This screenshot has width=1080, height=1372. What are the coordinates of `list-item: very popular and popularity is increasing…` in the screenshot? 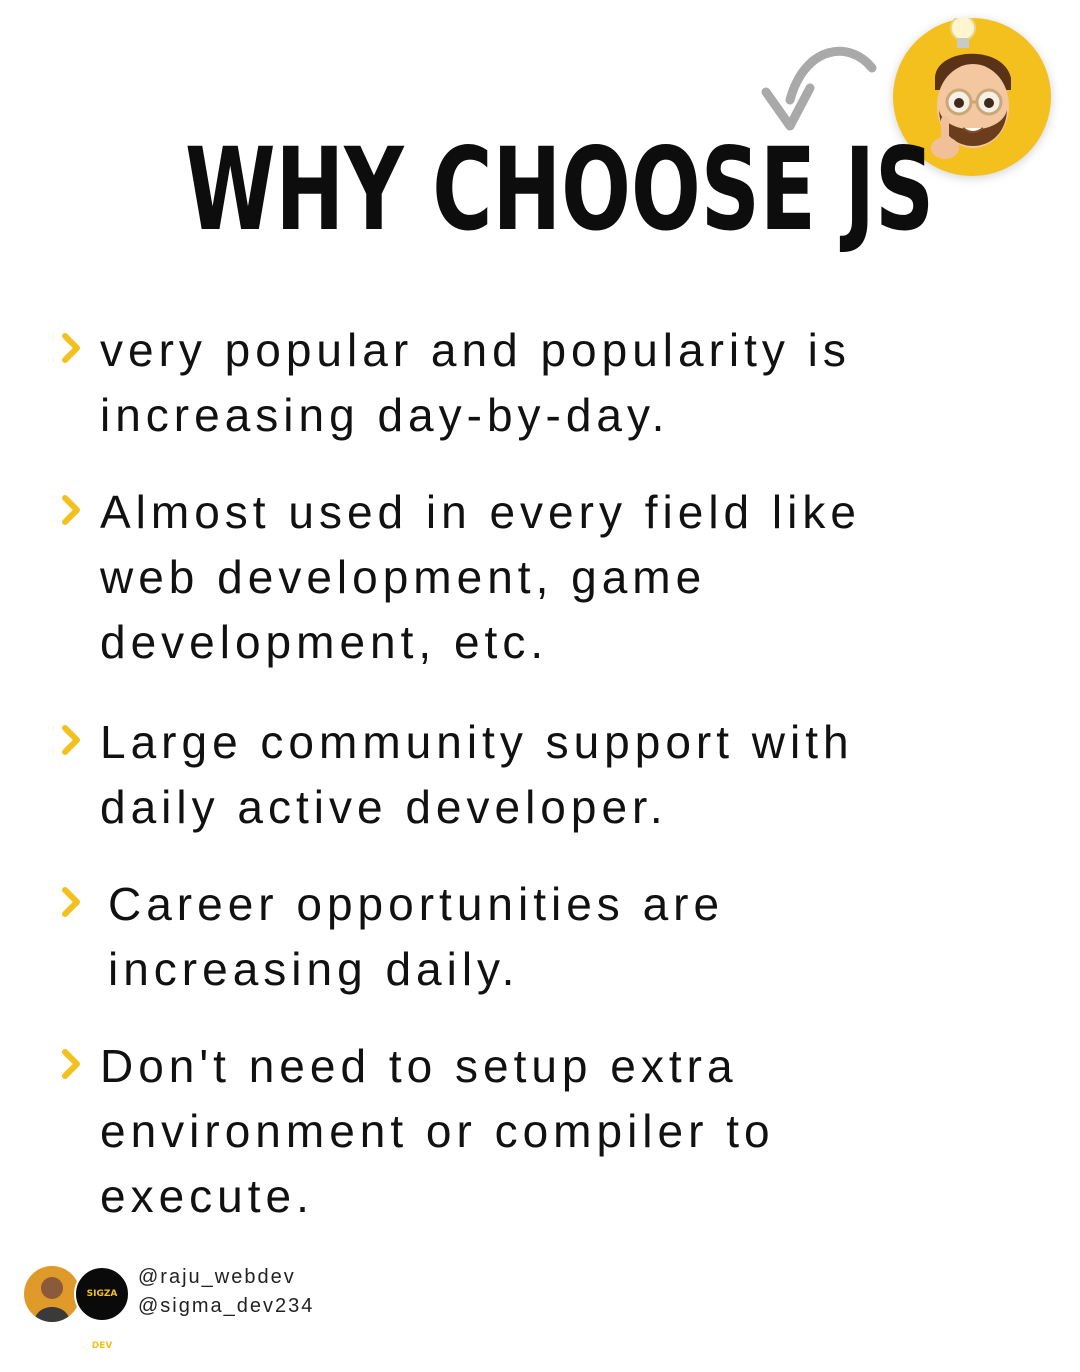 It's located at (538, 383).